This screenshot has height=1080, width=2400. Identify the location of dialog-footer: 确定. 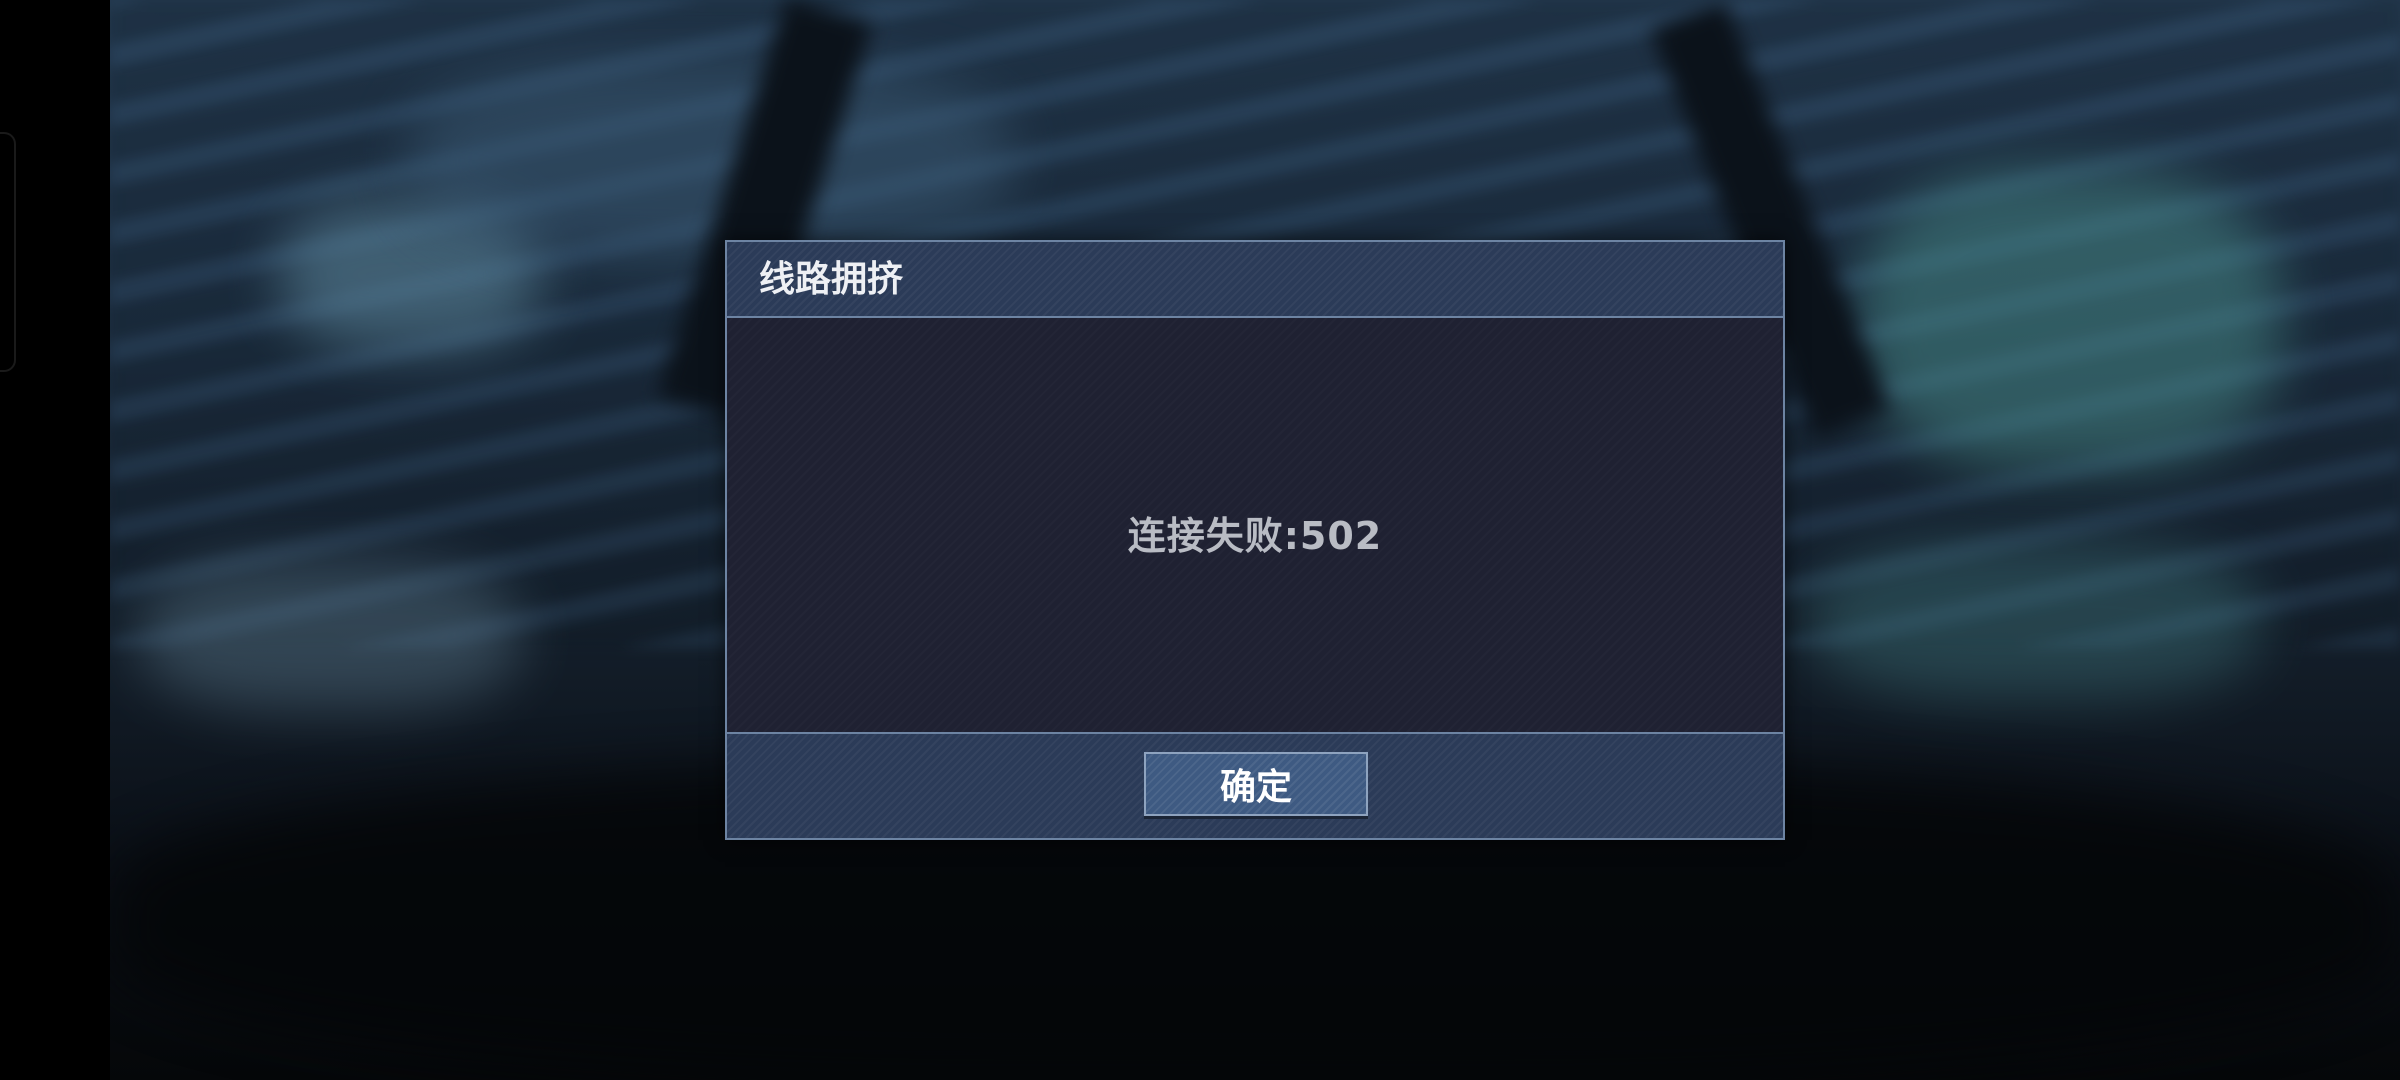
(1255, 785).